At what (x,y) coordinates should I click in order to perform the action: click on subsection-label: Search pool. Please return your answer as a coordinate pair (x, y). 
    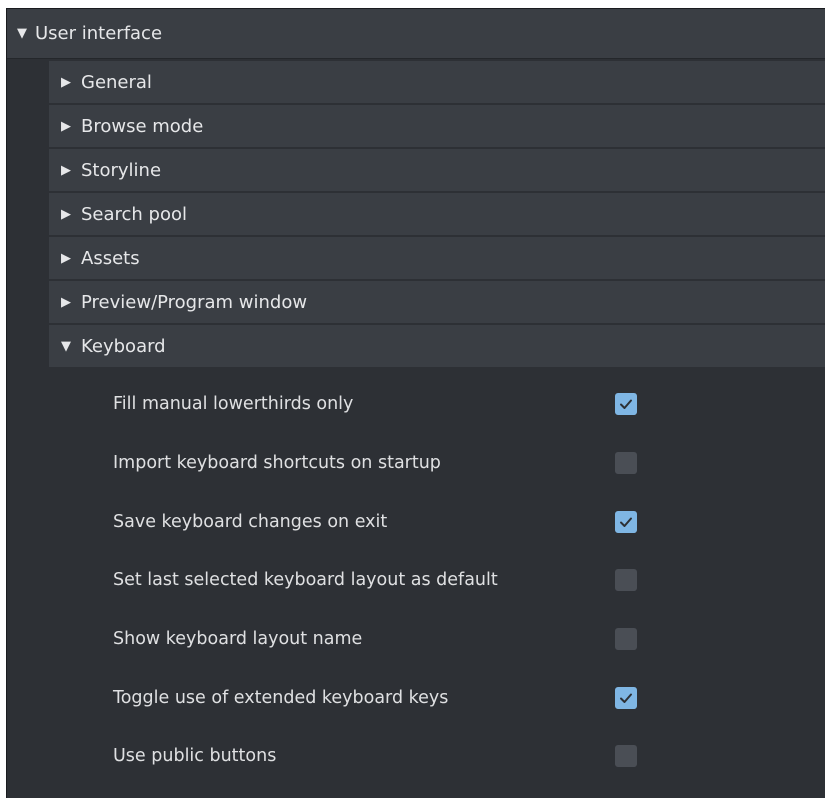
    Looking at the image, I should click on (134, 214).